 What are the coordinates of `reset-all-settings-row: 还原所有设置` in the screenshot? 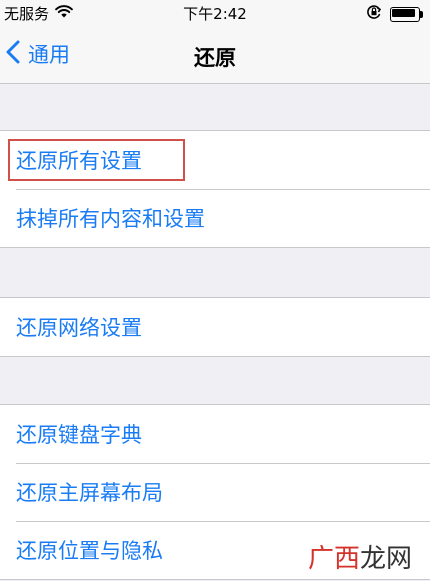 It's located at (215, 160).